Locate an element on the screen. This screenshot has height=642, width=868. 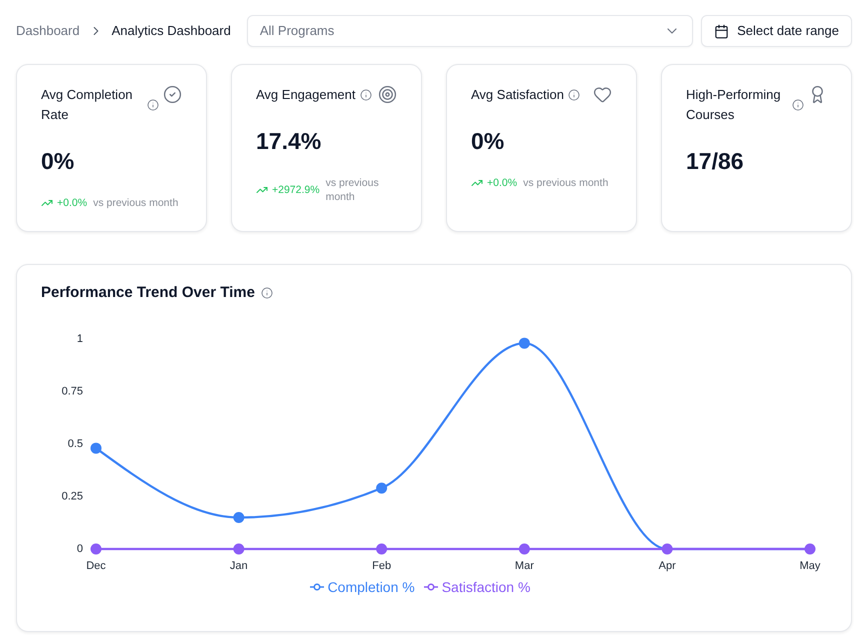
x-axis-label: Mar is located at coordinates (524, 566).